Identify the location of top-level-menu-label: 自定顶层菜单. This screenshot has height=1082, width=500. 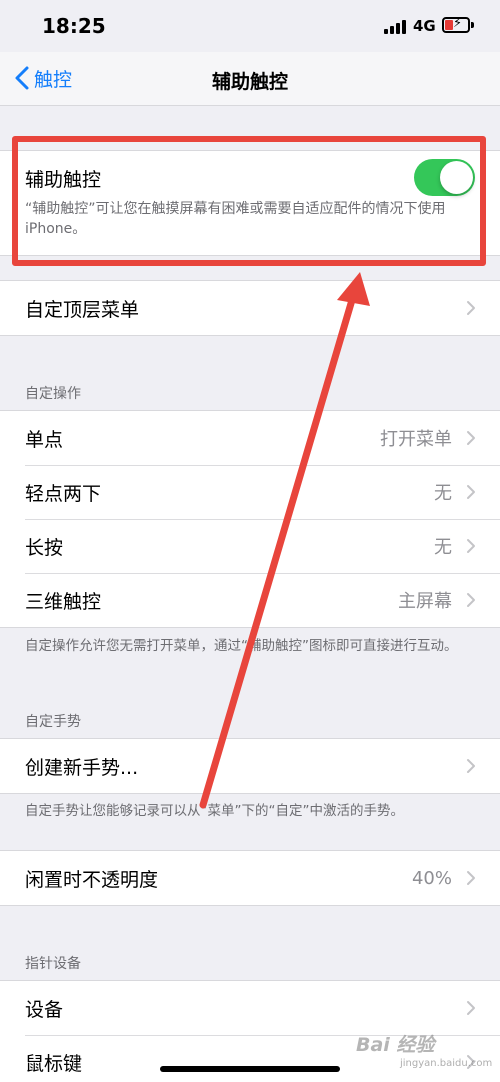
(82, 309).